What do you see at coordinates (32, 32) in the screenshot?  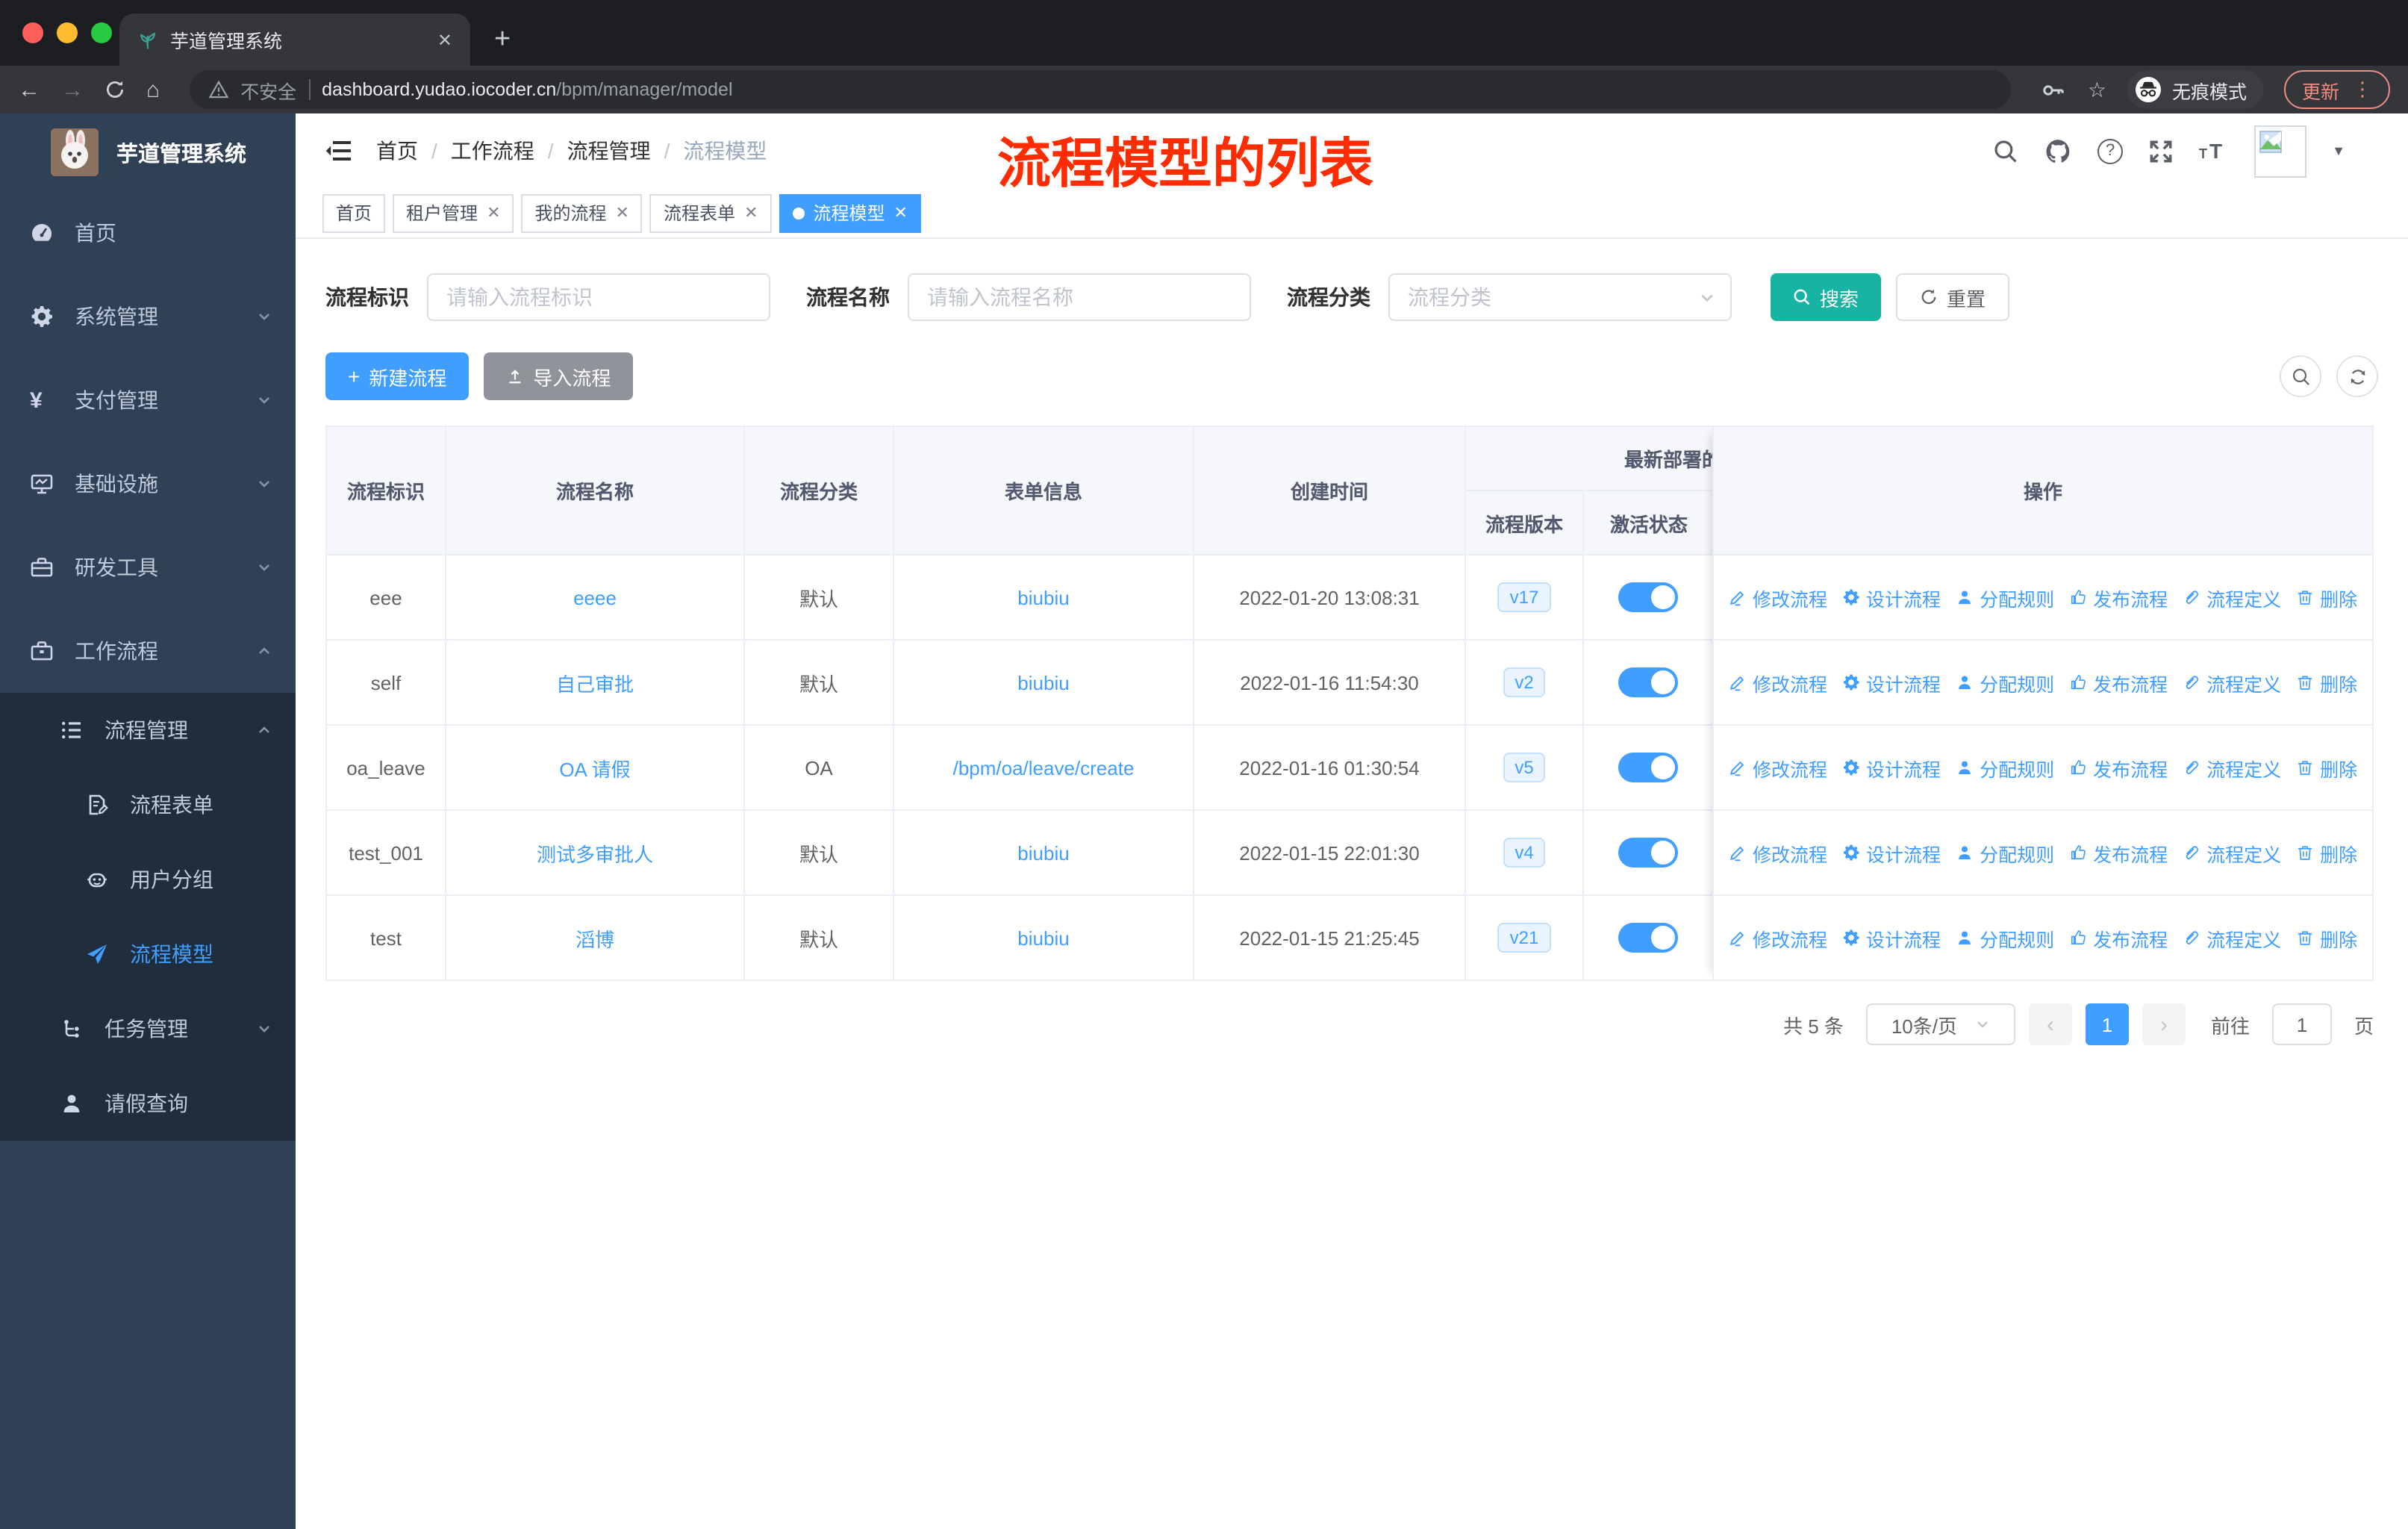 I see `close-window-button` at bounding box center [32, 32].